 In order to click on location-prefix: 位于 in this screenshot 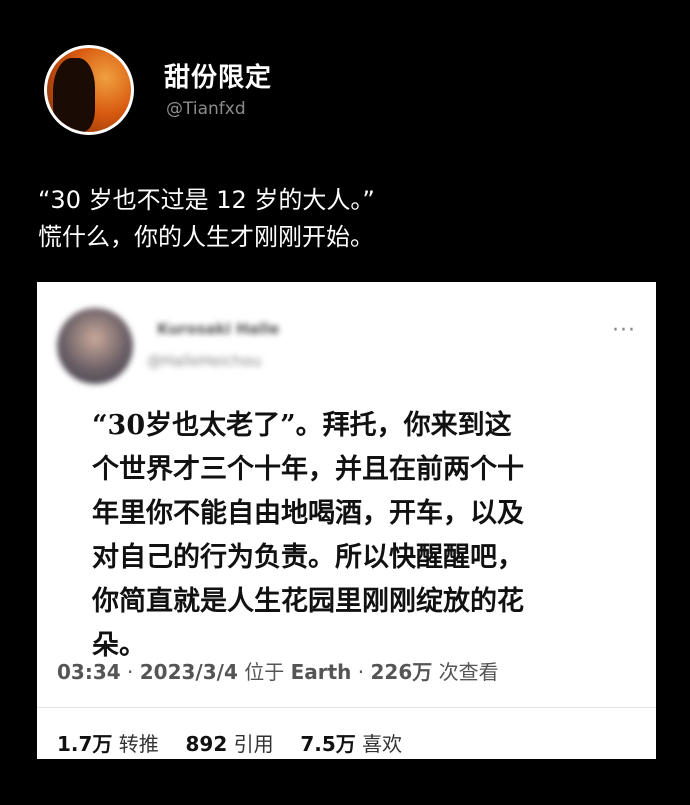, I will do `click(264, 672)`.